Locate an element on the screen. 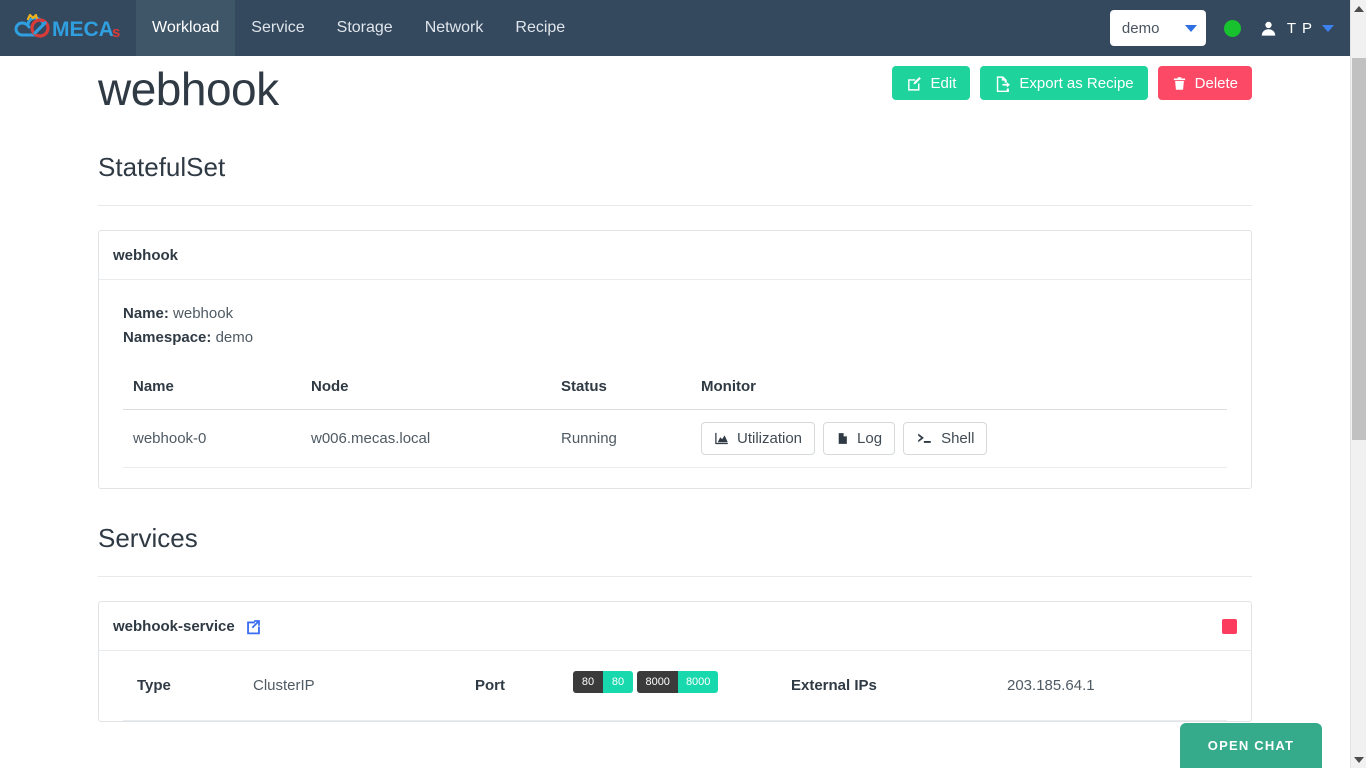 The width and height of the screenshot is (1366, 768). edit-icon is located at coordinates (914, 83).